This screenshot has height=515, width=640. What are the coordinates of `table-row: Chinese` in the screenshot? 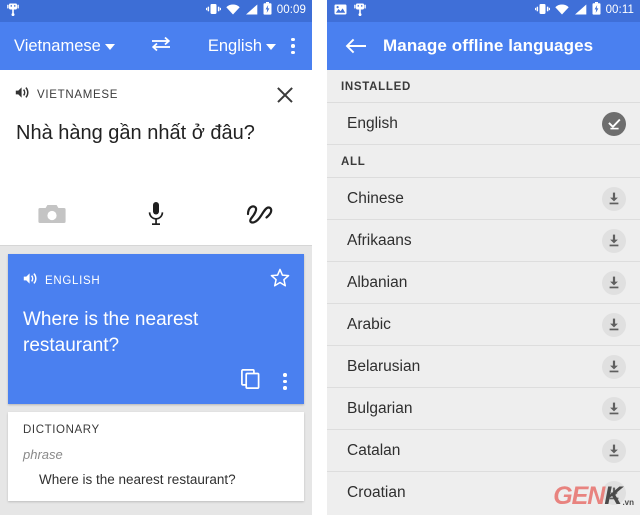 It's located at (483, 199).